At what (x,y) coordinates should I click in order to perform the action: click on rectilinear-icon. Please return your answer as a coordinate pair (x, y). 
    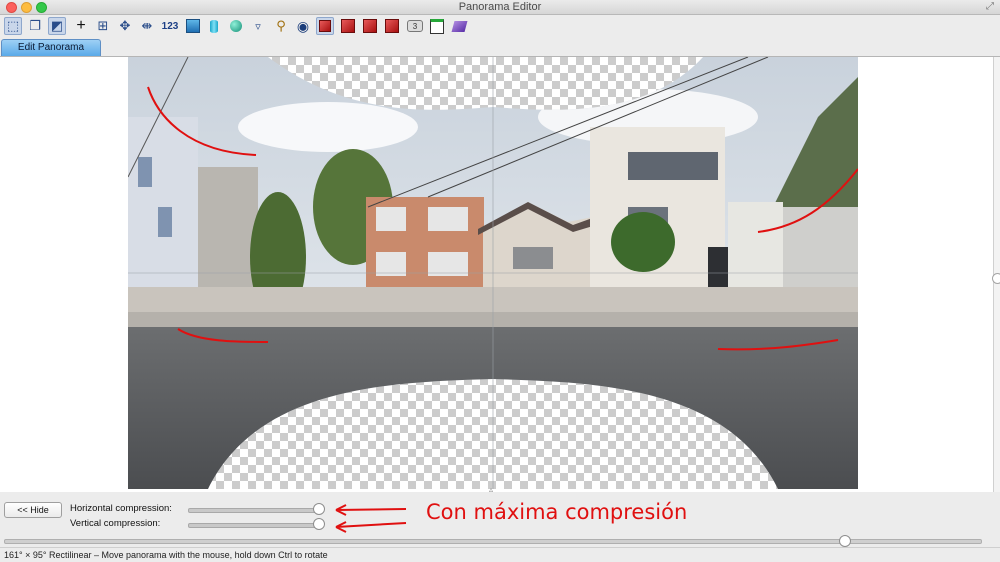
    Looking at the image, I should click on (193, 26).